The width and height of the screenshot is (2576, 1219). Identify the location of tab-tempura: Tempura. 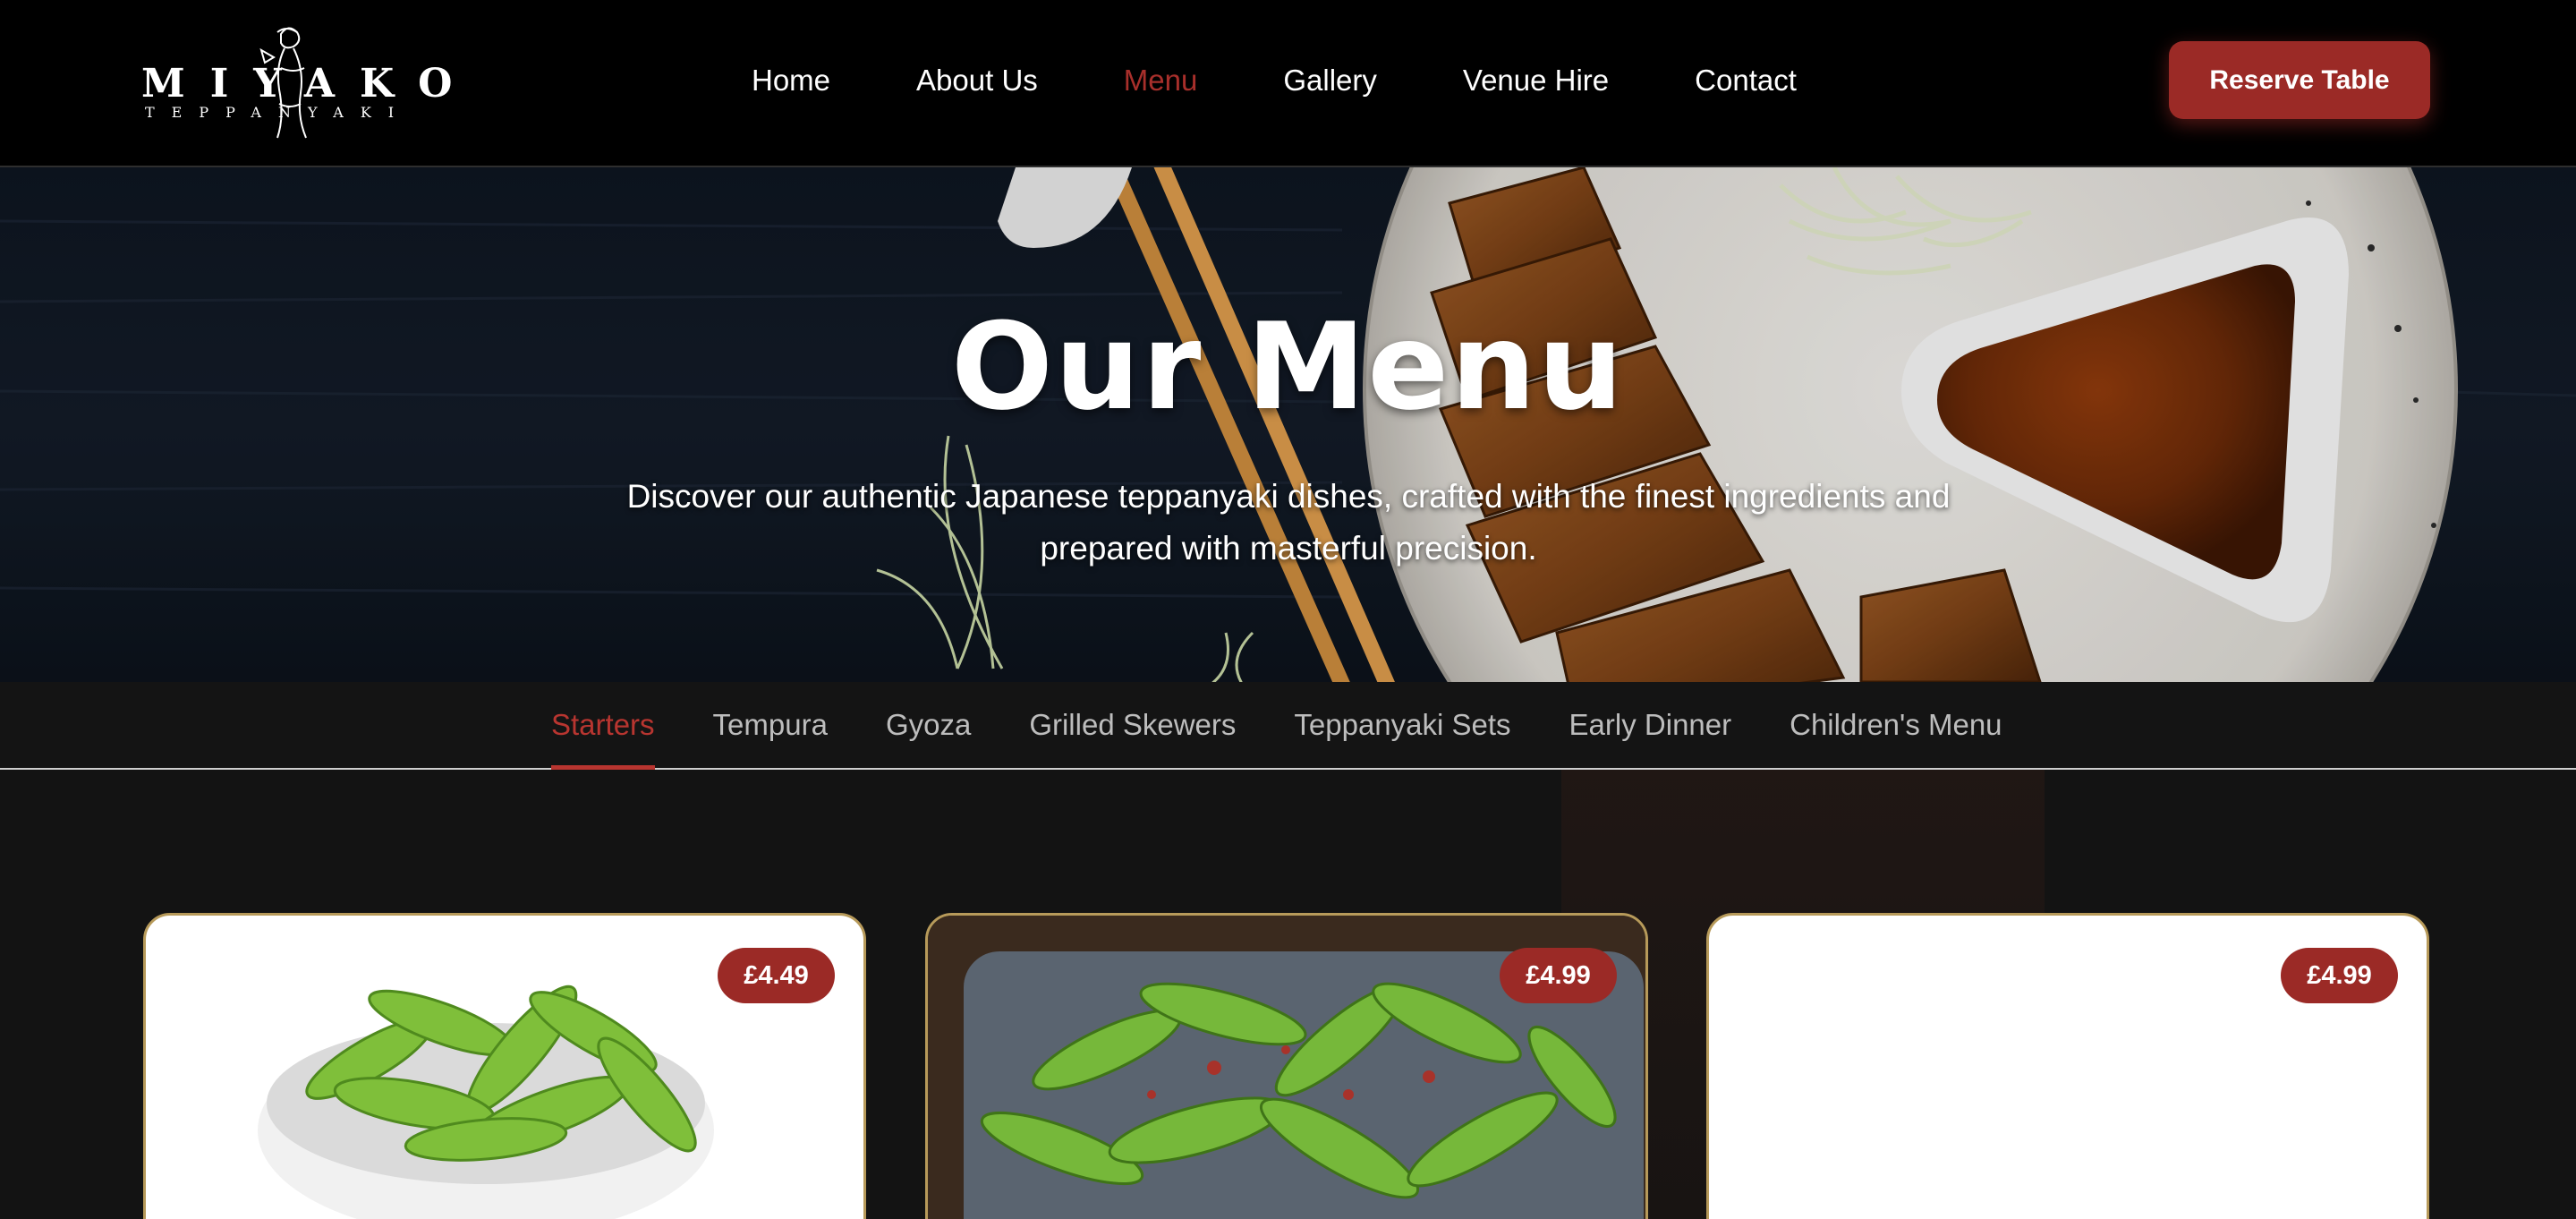
(770, 725).